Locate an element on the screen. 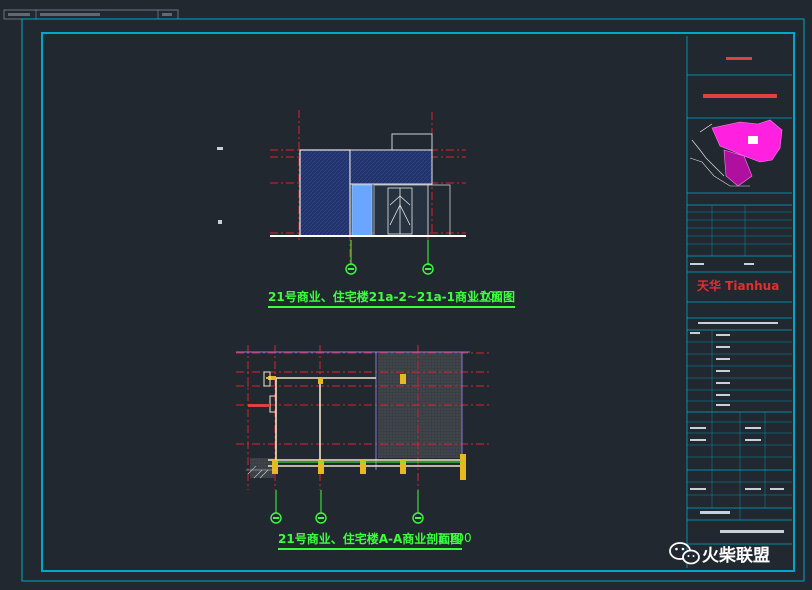 Image resolution: width=812 pixels, height=590 pixels. watermark: 火柴联盟 is located at coordinates (718, 553).